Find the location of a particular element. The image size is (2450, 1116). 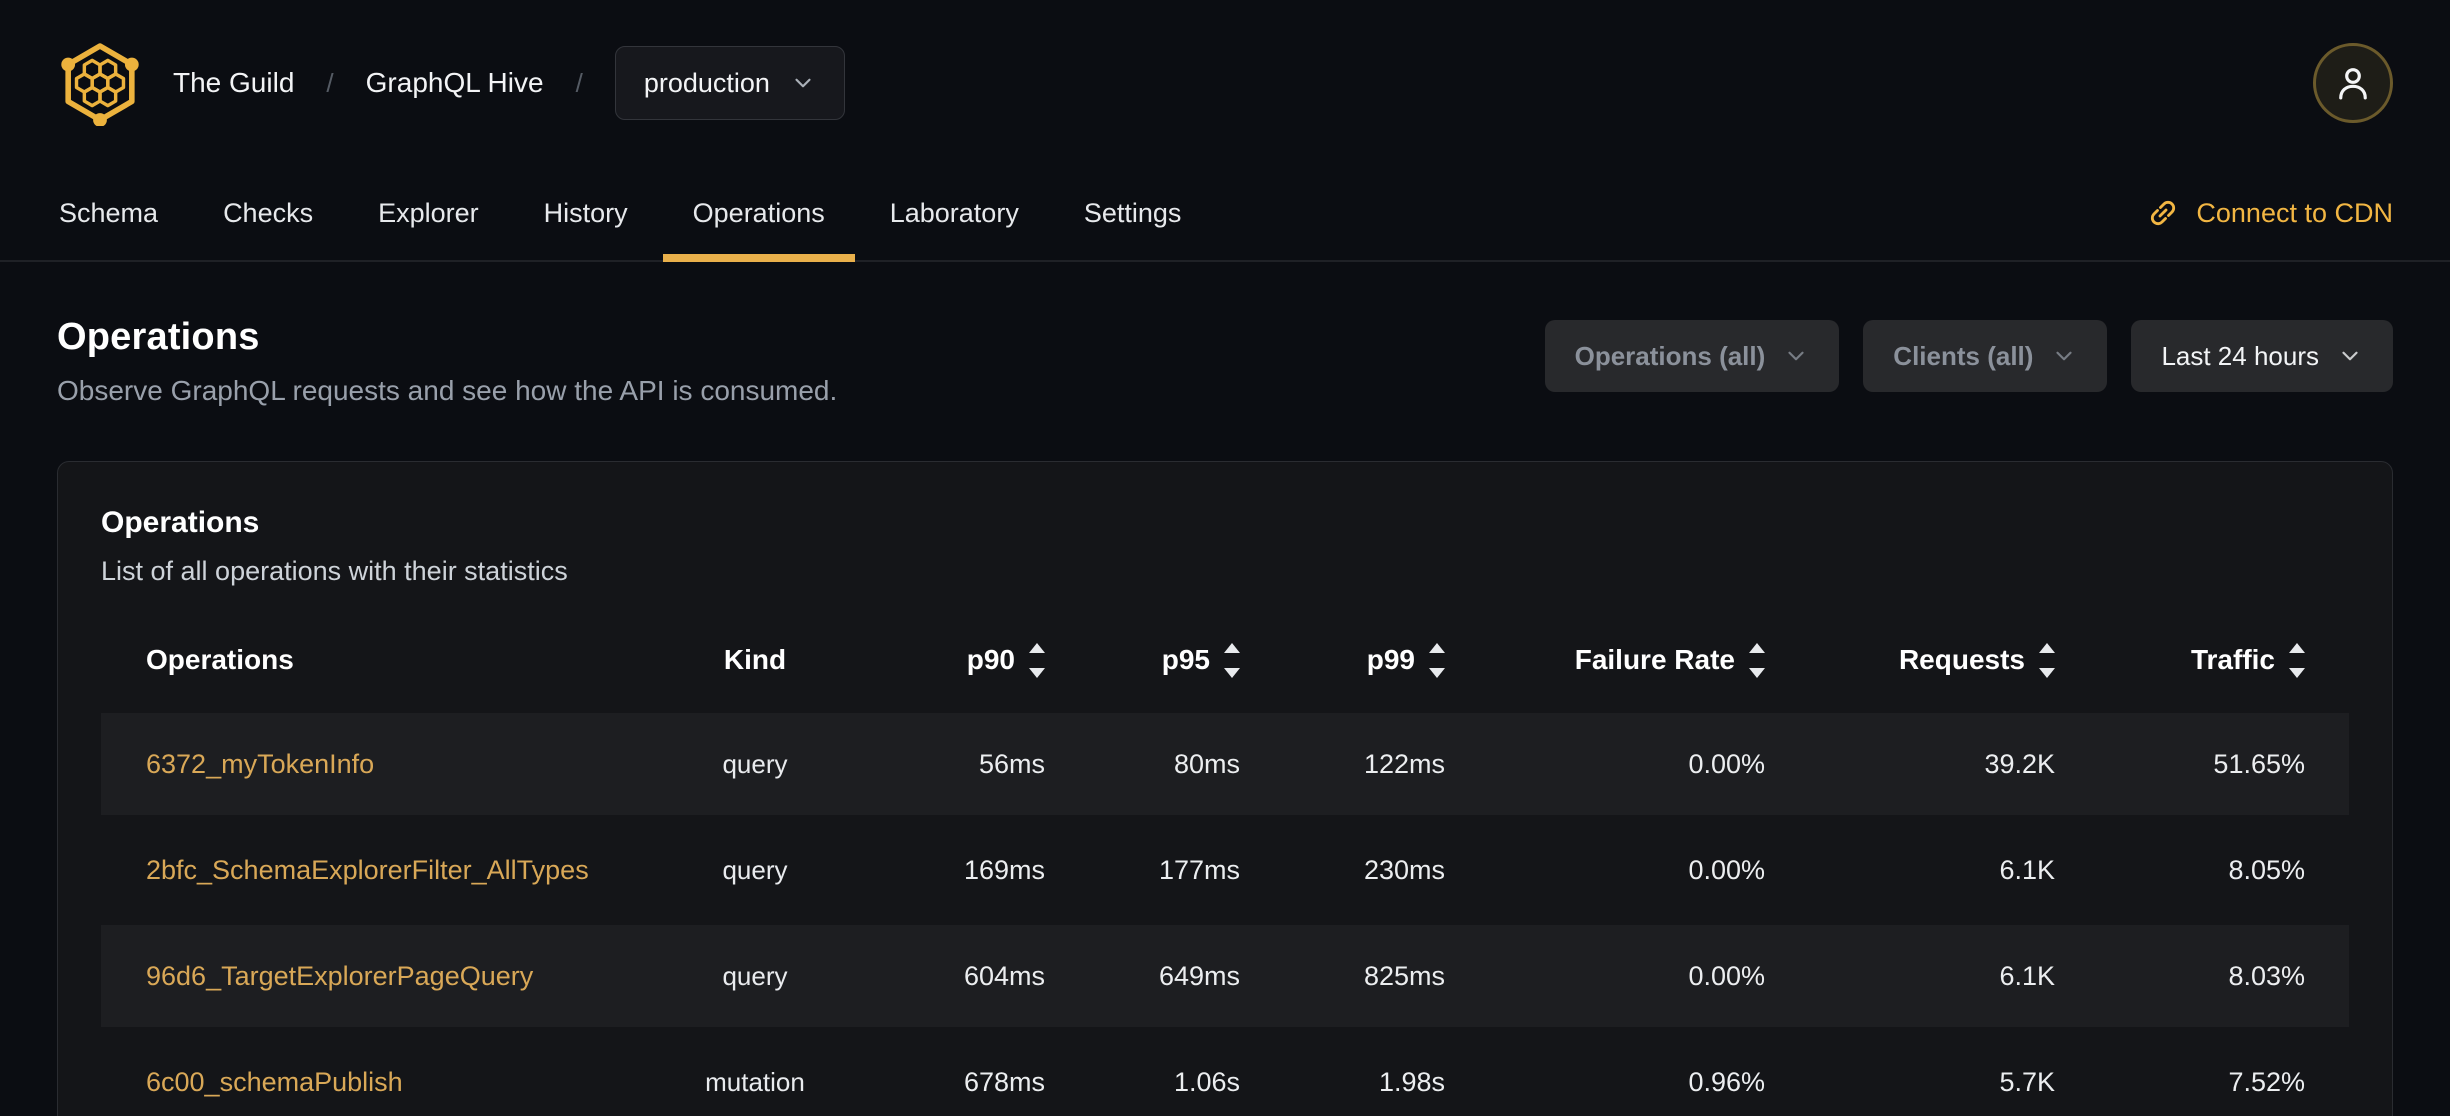

connect-to-cdn-label: Connect to CDN is located at coordinates (2294, 212).